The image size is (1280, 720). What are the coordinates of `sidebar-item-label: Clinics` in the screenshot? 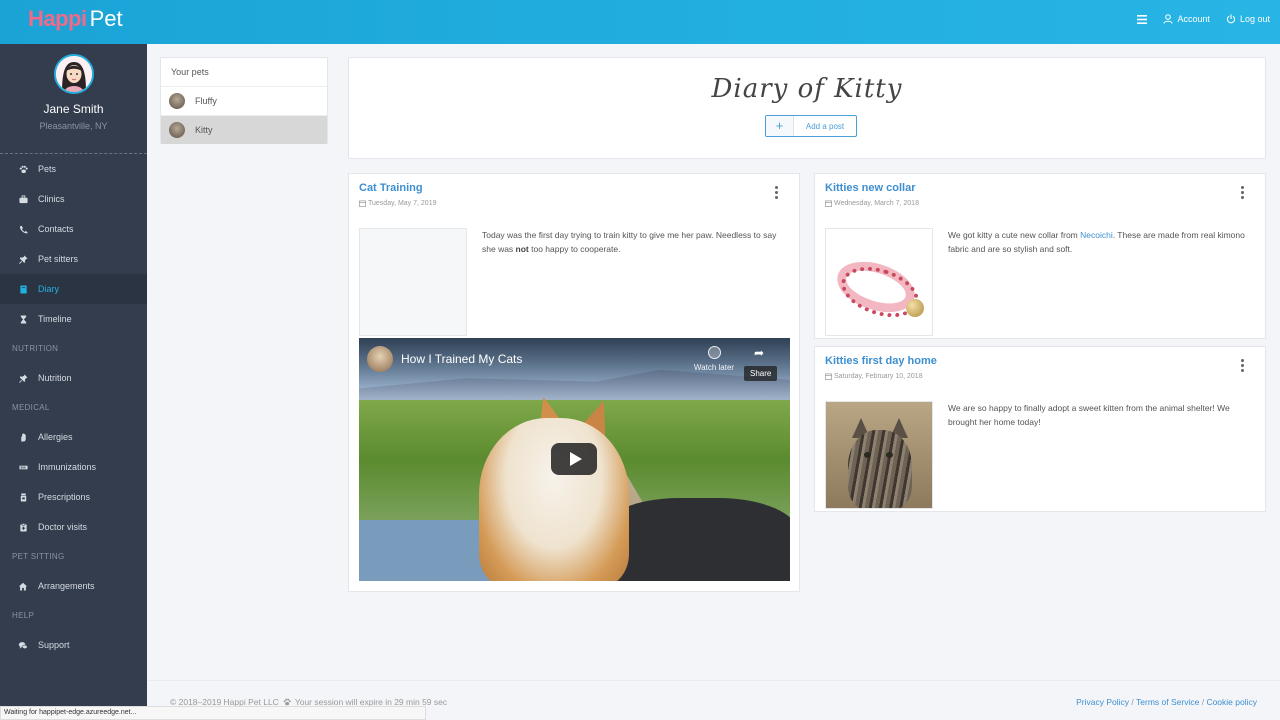 It's located at (51, 199).